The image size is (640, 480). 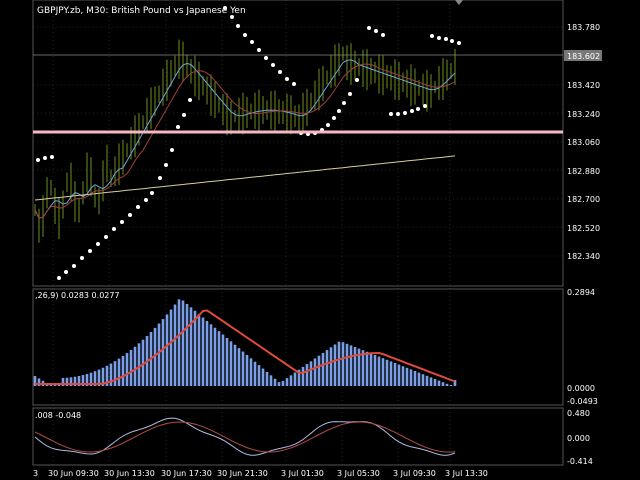 I want to click on oscillator-label: .008 -0.048, so click(x=58, y=415).